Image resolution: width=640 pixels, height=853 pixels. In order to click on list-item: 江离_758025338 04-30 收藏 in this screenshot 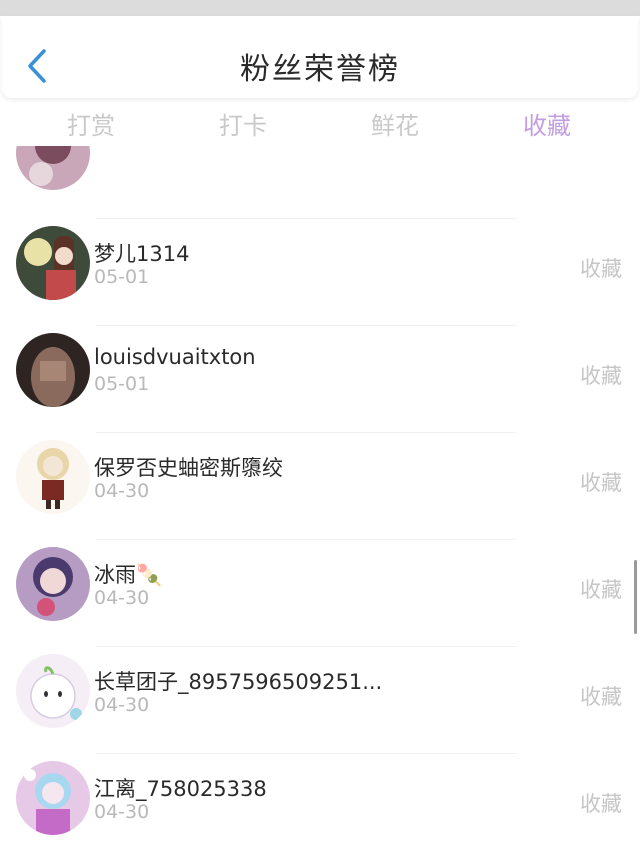, I will do `click(320, 803)`.